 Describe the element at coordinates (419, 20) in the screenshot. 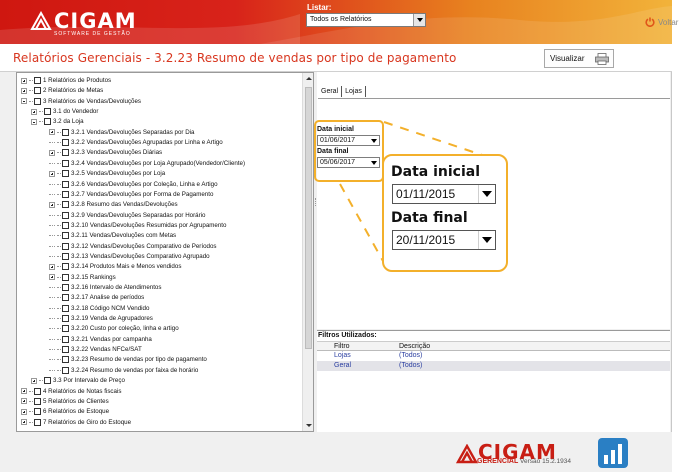

I see `chevron-down-icon` at that location.